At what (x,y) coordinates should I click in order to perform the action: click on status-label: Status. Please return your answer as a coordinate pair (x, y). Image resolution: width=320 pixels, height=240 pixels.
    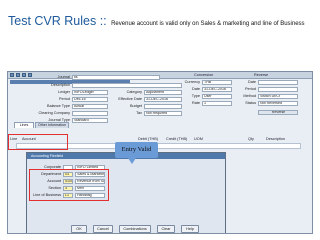
    Looking at the image, I should click on (250, 103).